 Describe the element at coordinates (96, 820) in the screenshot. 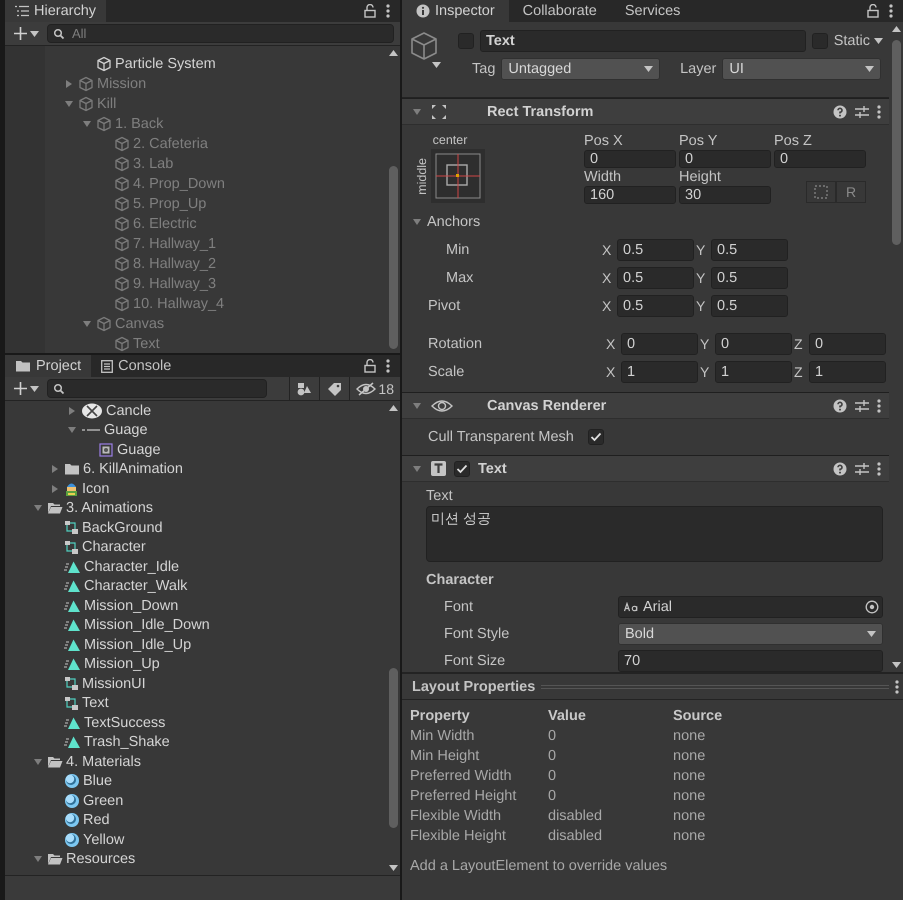

I see `tree-item: Red` at that location.